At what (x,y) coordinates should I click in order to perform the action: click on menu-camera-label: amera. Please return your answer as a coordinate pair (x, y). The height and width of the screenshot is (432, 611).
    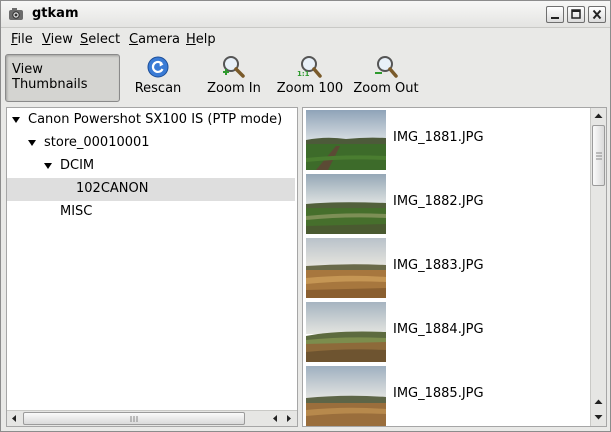
    Looking at the image, I should click on (159, 39).